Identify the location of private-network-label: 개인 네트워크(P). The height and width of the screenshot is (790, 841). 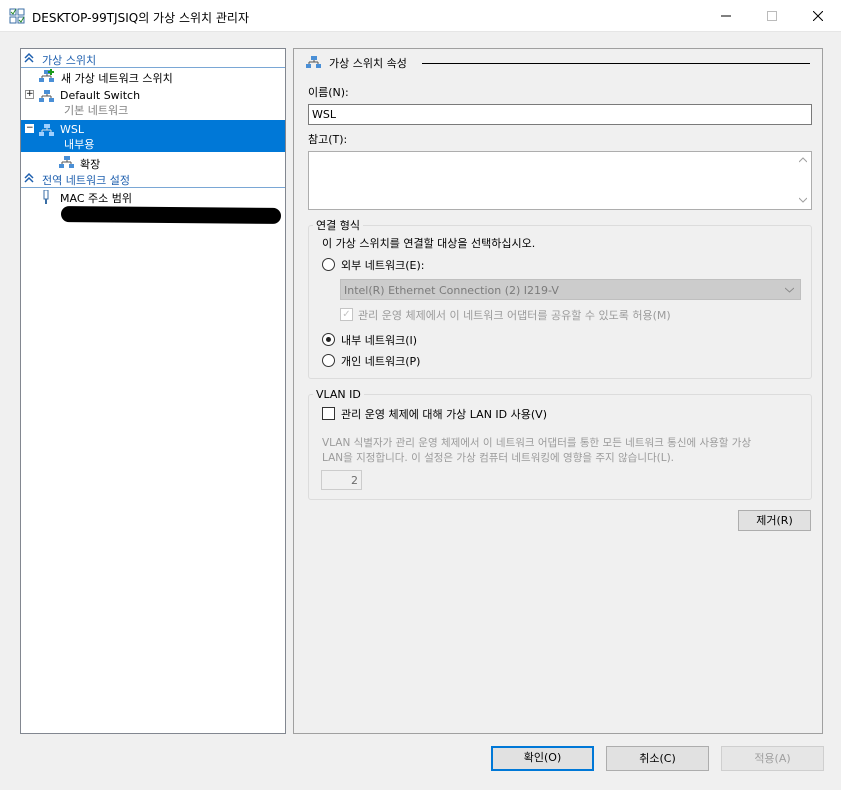
(380, 361).